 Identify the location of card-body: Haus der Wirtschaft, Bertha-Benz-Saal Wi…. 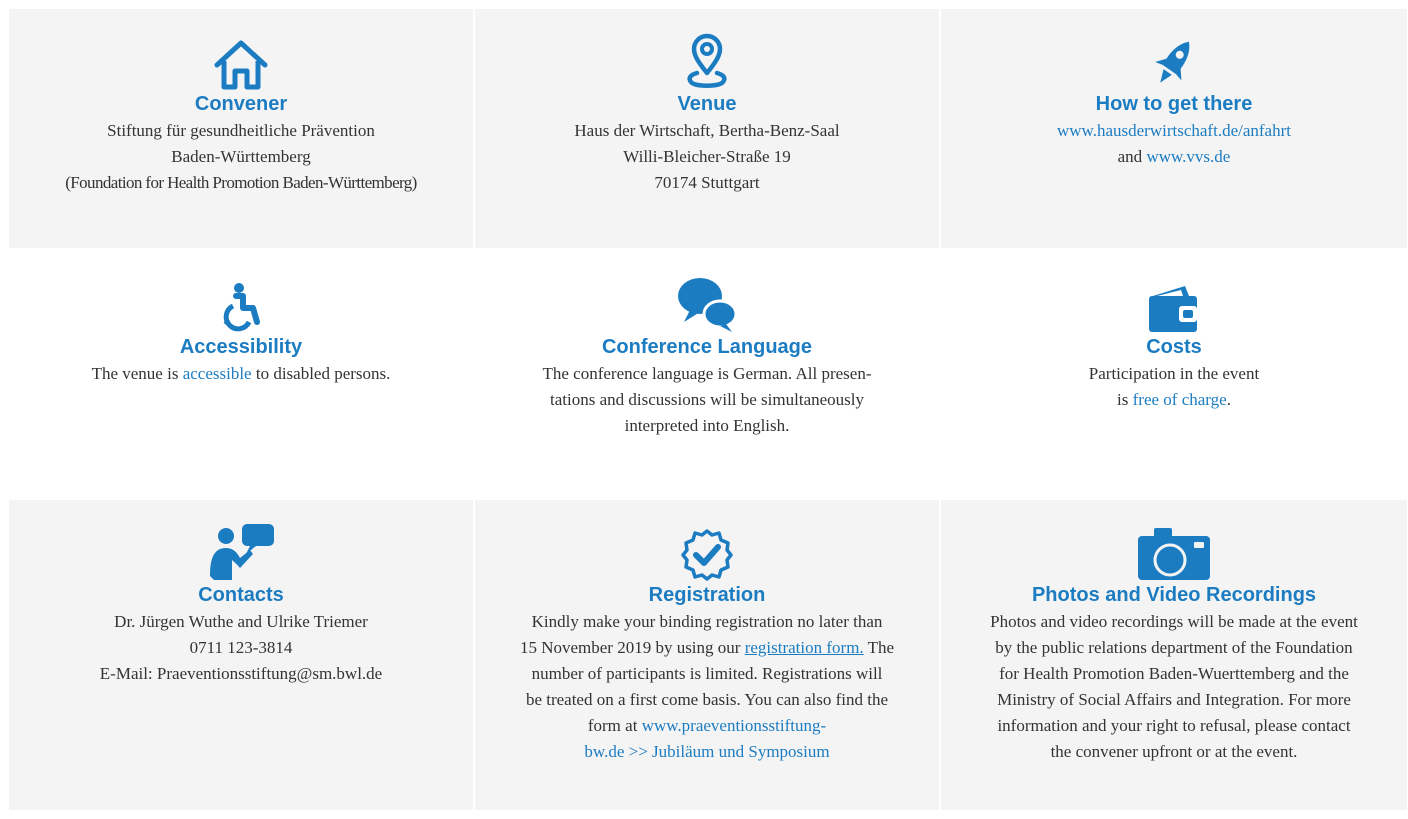
(706, 157).